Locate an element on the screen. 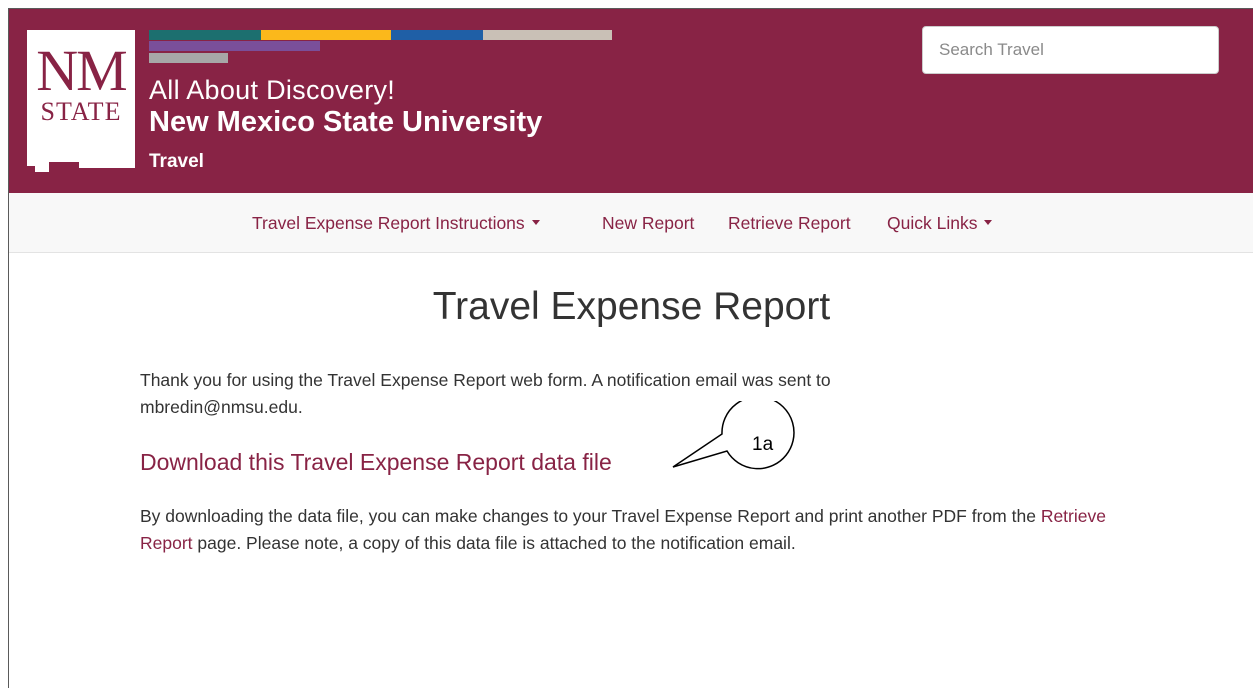 The height and width of the screenshot is (688, 1253). nav-travel-expense-report-instructions: Travel Expense Report Instructions is located at coordinates (396, 223).